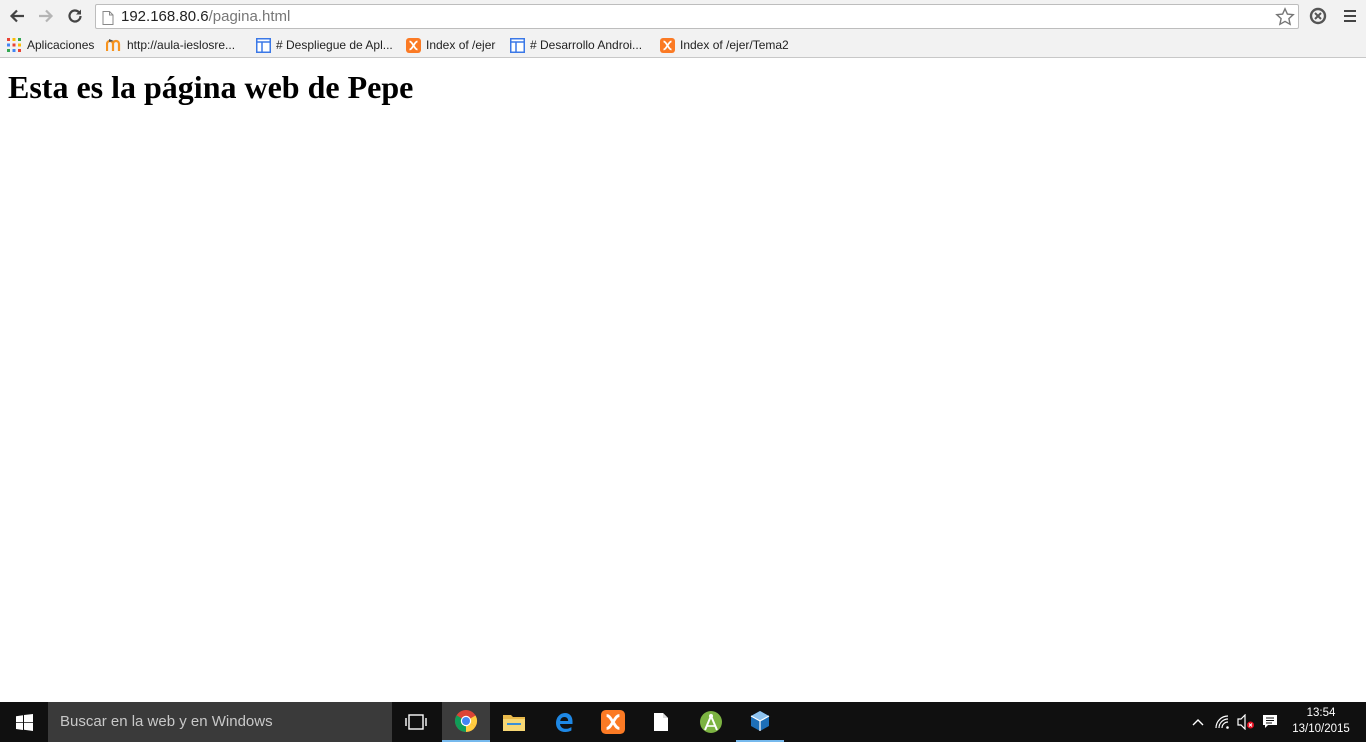 This screenshot has height=742, width=1366. I want to click on bookmark-star-icon, so click(1285, 19).